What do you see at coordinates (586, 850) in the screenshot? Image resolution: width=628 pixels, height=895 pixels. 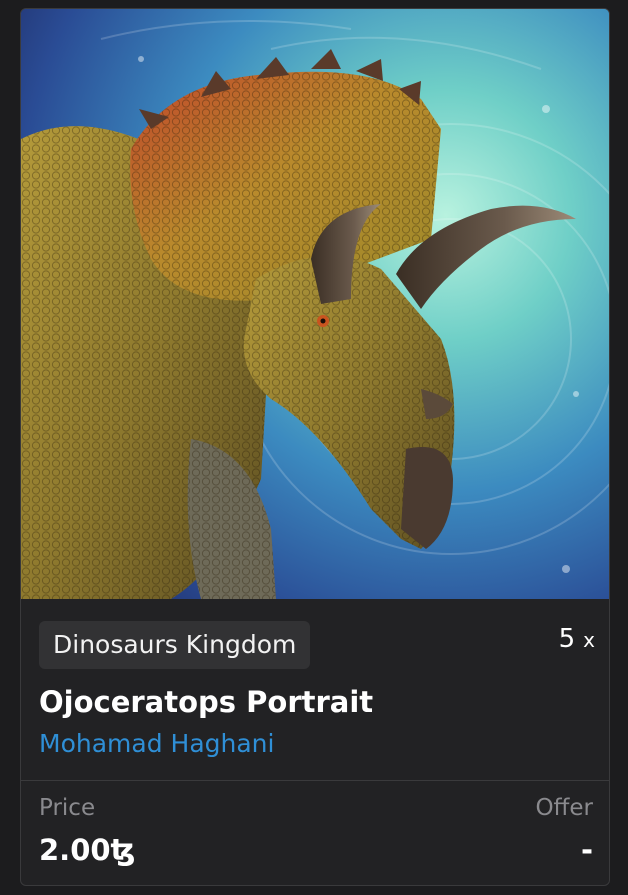 I see `offer-value: -` at bounding box center [586, 850].